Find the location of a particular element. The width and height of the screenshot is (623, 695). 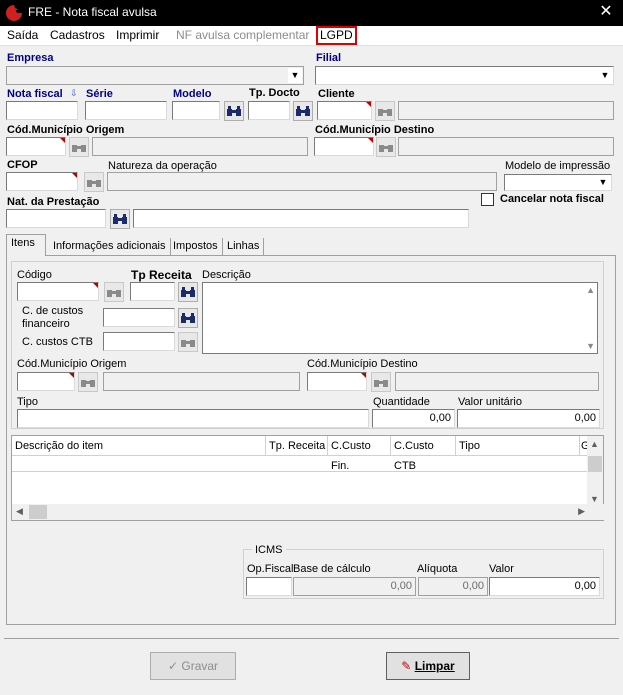

tipo-input is located at coordinates (193, 418).